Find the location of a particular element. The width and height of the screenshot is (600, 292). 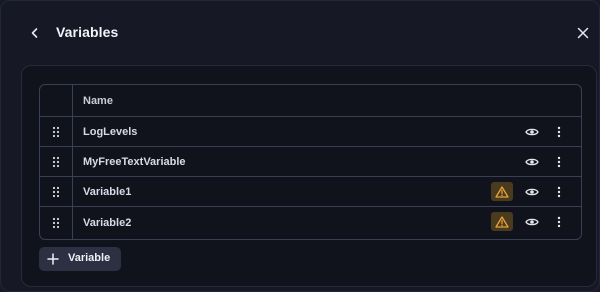

chevron-left-icon is located at coordinates (34, 33).